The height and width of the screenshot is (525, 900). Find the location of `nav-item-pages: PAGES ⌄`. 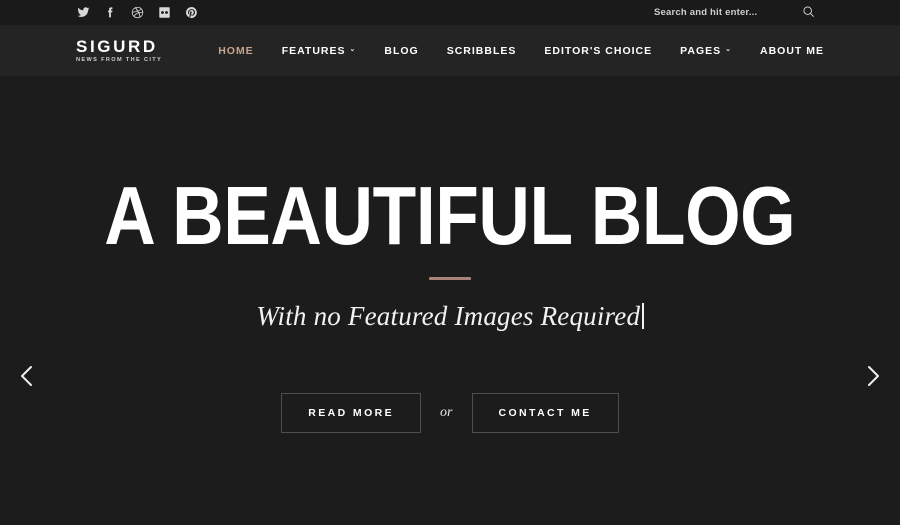

nav-item-pages: PAGES ⌄ is located at coordinates (706, 51).